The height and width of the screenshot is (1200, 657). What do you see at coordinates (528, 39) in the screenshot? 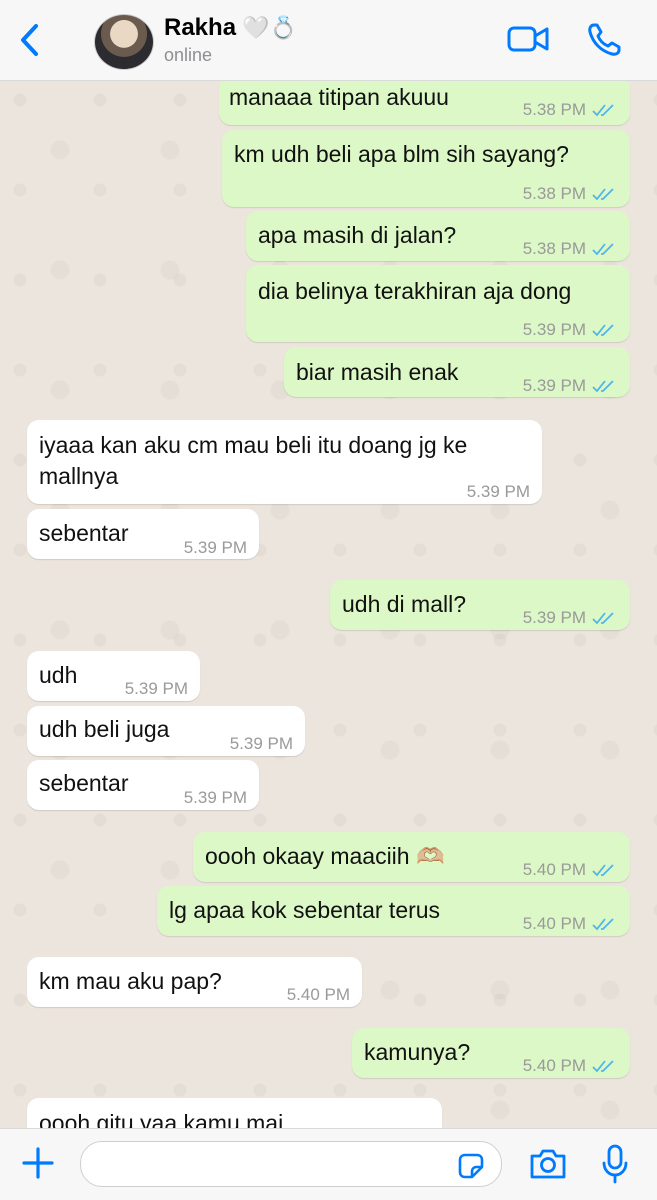
I see `video-call-icon` at bounding box center [528, 39].